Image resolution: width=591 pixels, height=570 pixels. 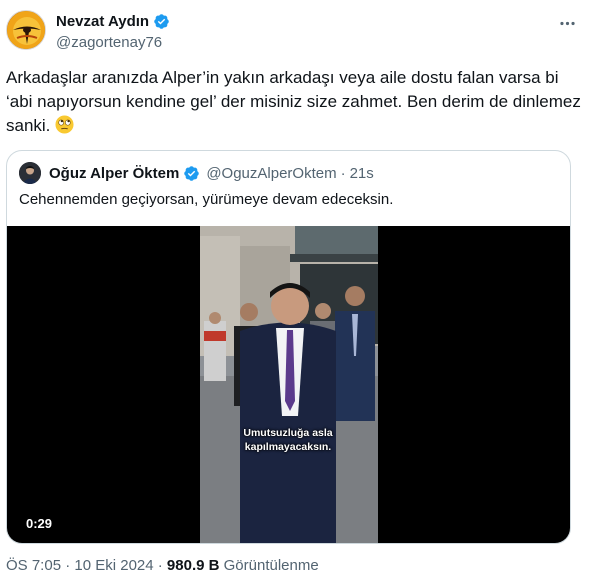 What do you see at coordinates (271, 173) in the screenshot?
I see `quoted-handle: @OguzAlperOktem` at bounding box center [271, 173].